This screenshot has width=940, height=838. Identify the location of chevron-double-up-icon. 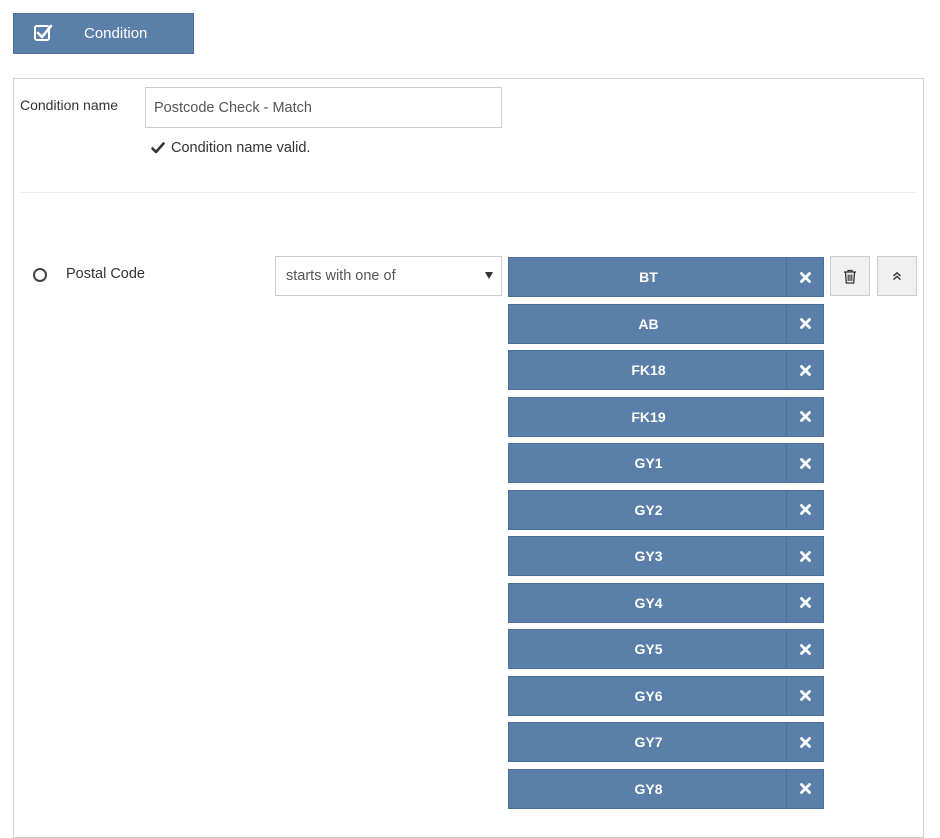
(897, 276).